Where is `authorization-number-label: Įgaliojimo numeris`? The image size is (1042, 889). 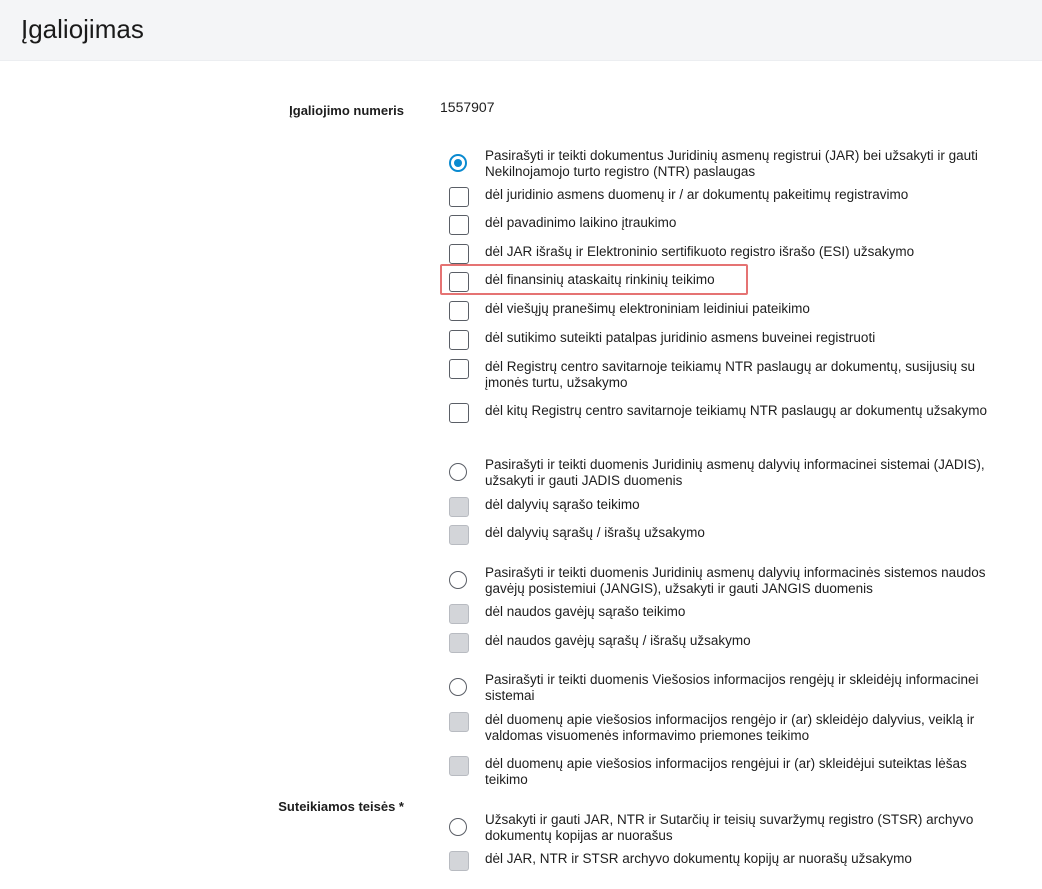 authorization-number-label: Įgaliojimo numeris is located at coordinates (346, 110).